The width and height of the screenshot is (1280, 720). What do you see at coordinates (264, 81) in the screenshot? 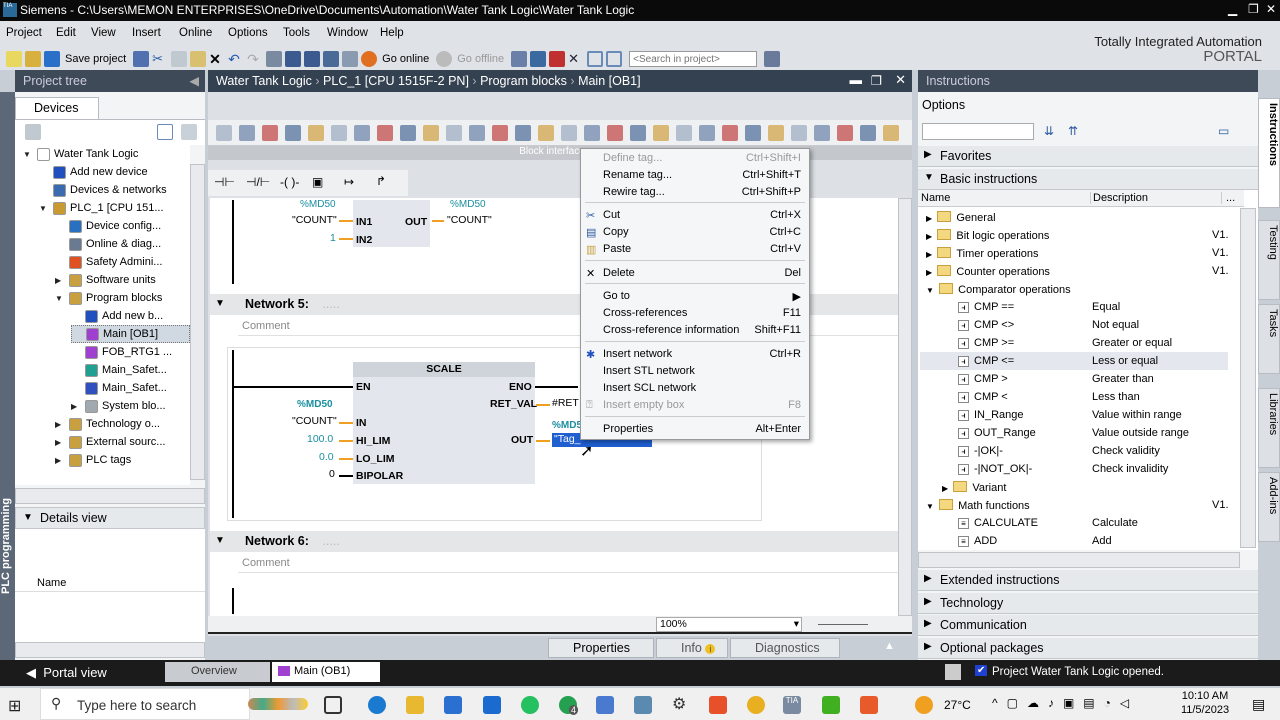
I see `breadcrumb-project: Water Tank Logic` at bounding box center [264, 81].